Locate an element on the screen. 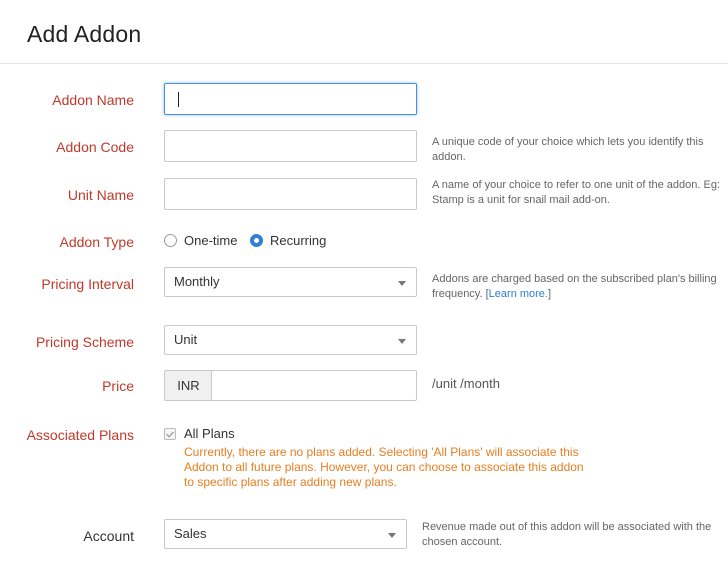  price-input is located at coordinates (314, 385).